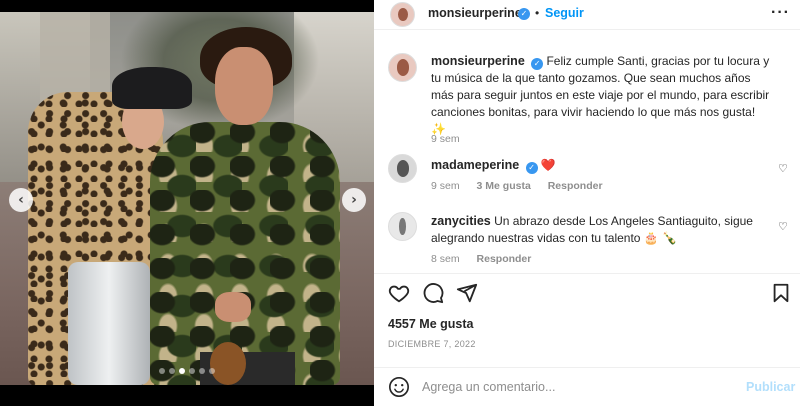 The image size is (800, 406). Describe the element at coordinates (233, 307) in the screenshot. I see `photo-hand` at that location.